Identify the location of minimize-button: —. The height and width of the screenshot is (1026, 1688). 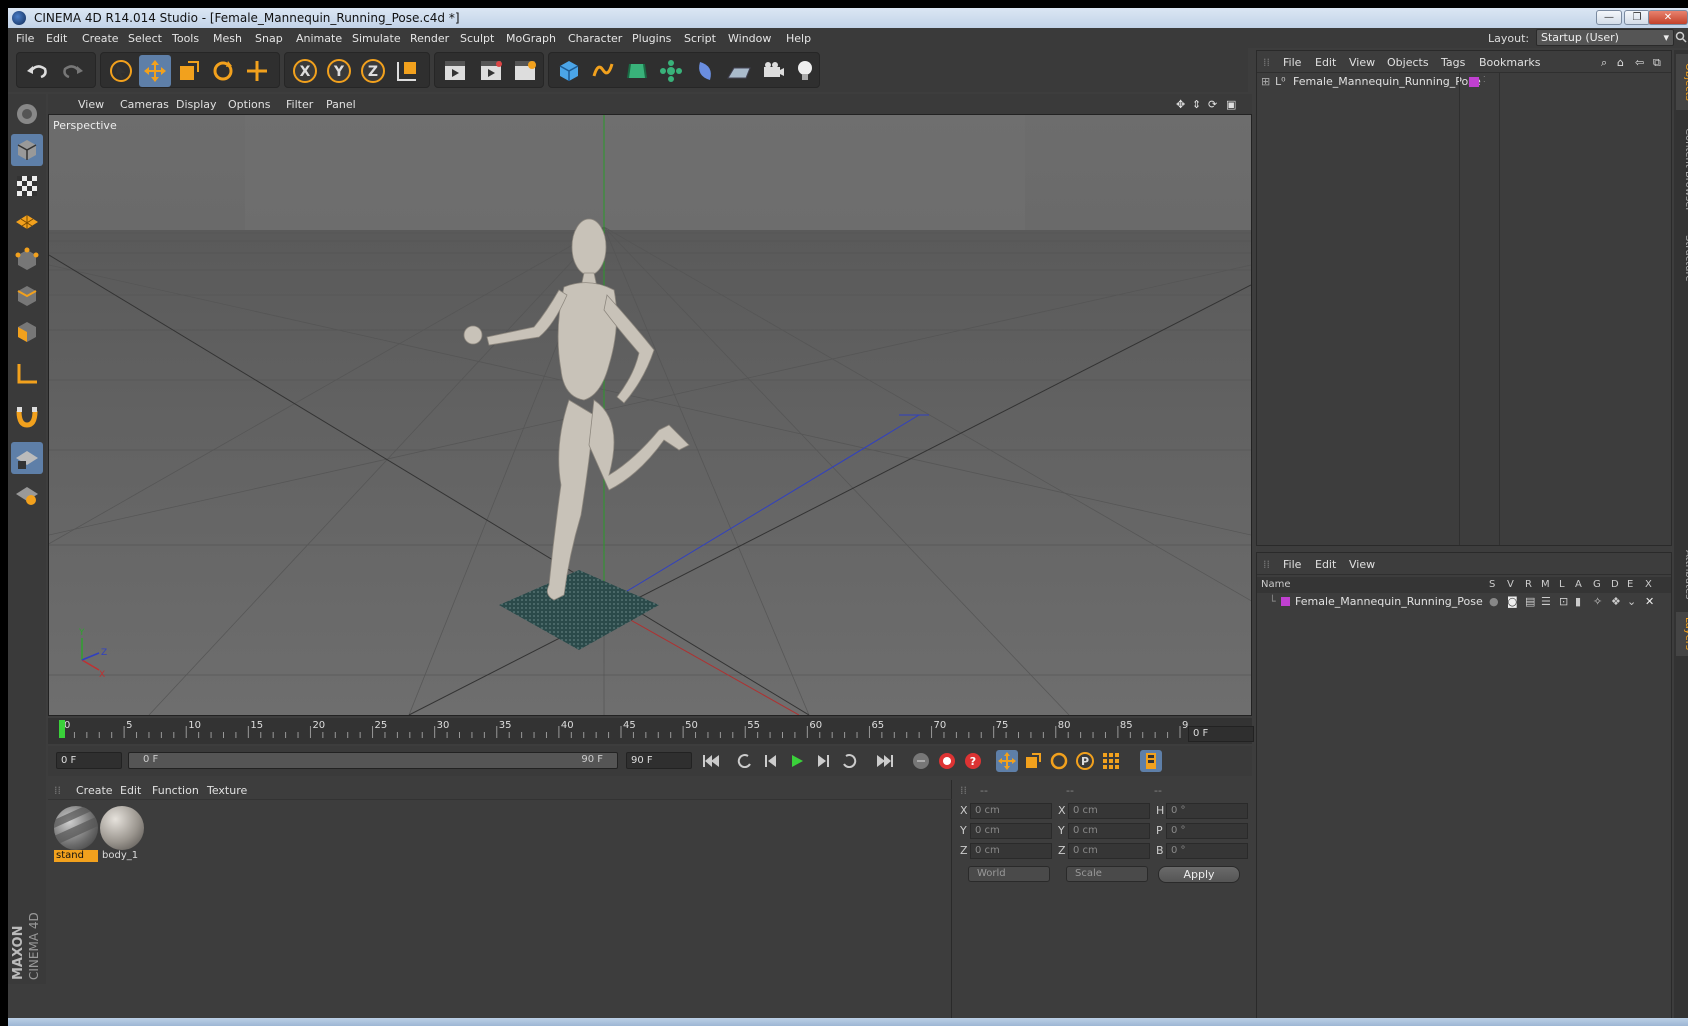
(1609, 17).